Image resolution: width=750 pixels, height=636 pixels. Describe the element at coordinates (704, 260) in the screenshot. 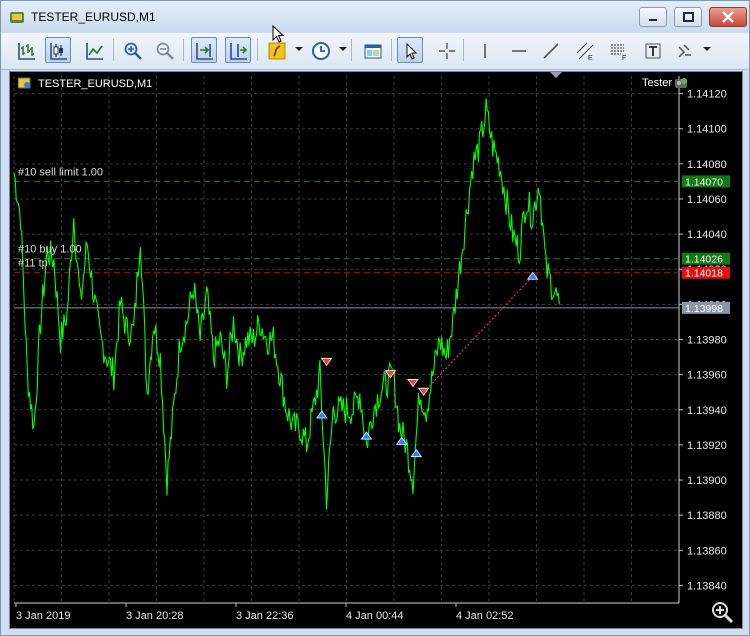

I see `price-tag-label: 1.14026` at that location.